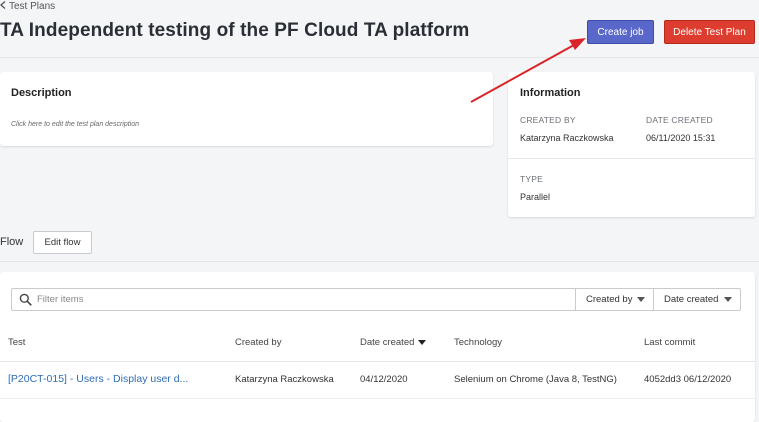  What do you see at coordinates (548, 120) in the screenshot?
I see `created-by-label: CREATED BY` at bounding box center [548, 120].